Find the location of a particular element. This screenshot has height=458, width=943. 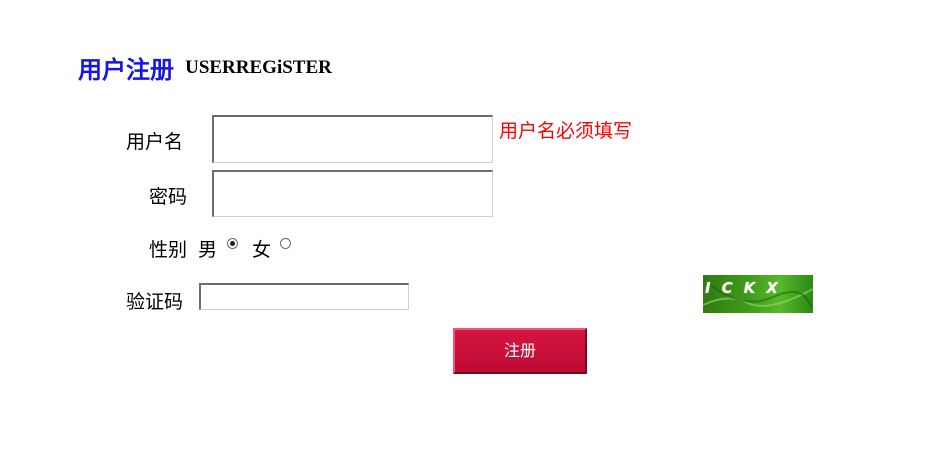

page-title: 用户注册 USERREGiSTER is located at coordinates (205, 67).